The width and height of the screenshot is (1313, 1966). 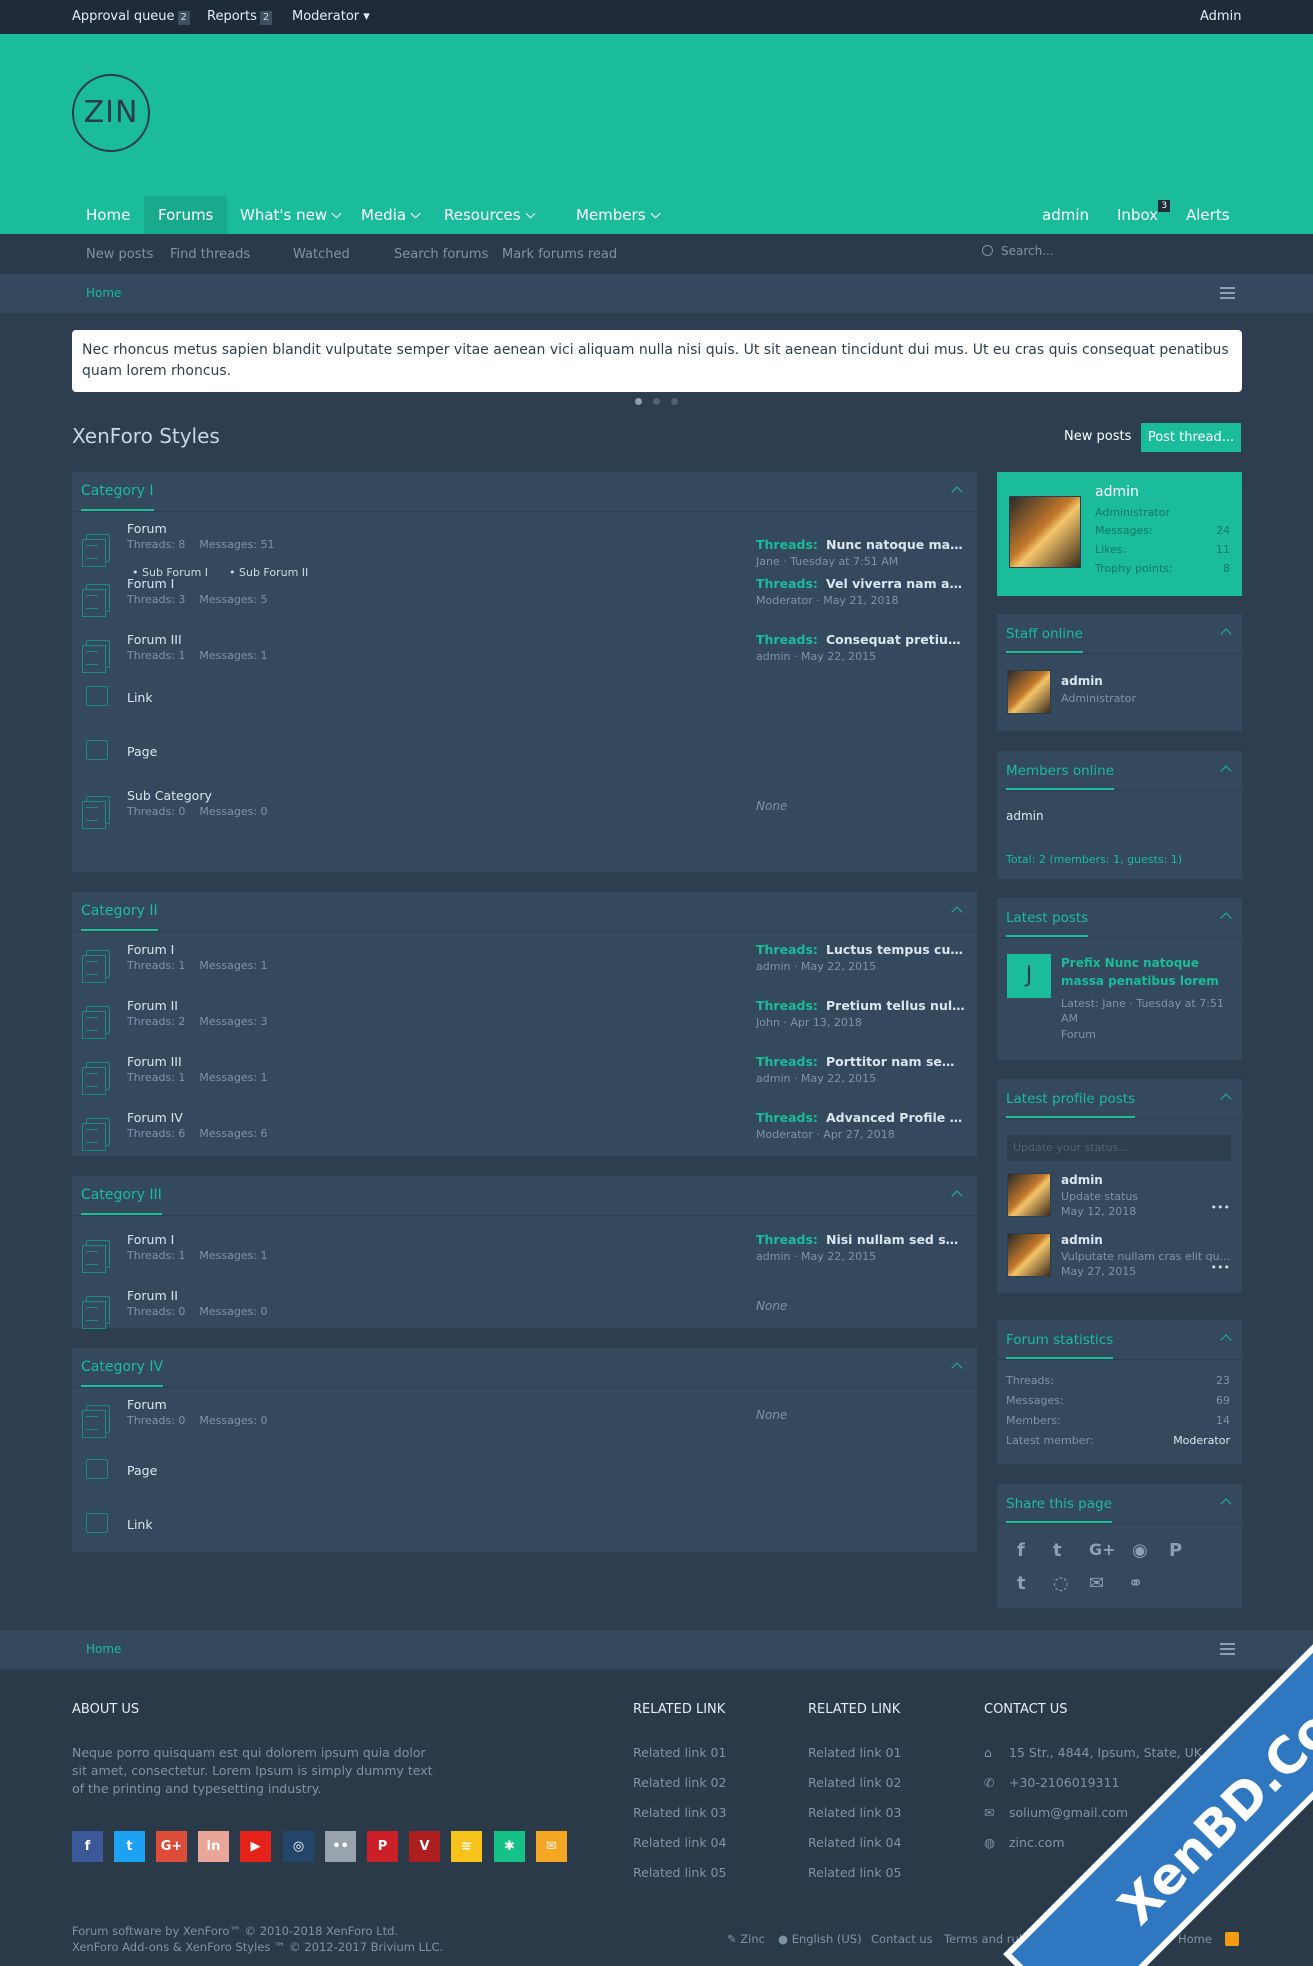 I want to click on flickr-icon: ••, so click(x=340, y=1846).